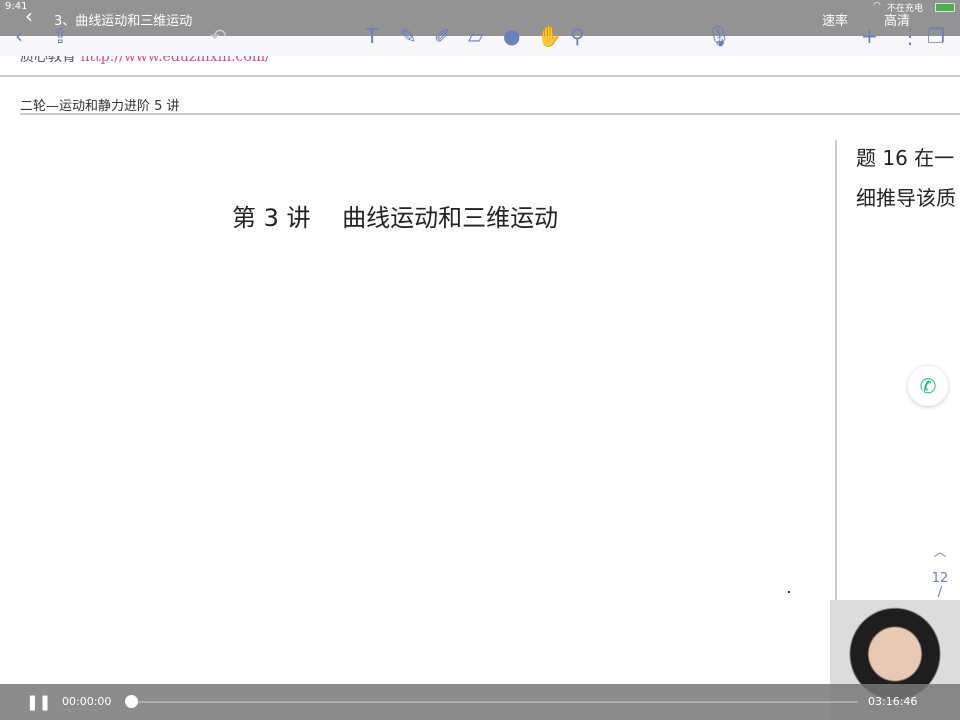 This screenshot has width=960, height=720. I want to click on toolbar-back-icon: ‹, so click(19, 36).